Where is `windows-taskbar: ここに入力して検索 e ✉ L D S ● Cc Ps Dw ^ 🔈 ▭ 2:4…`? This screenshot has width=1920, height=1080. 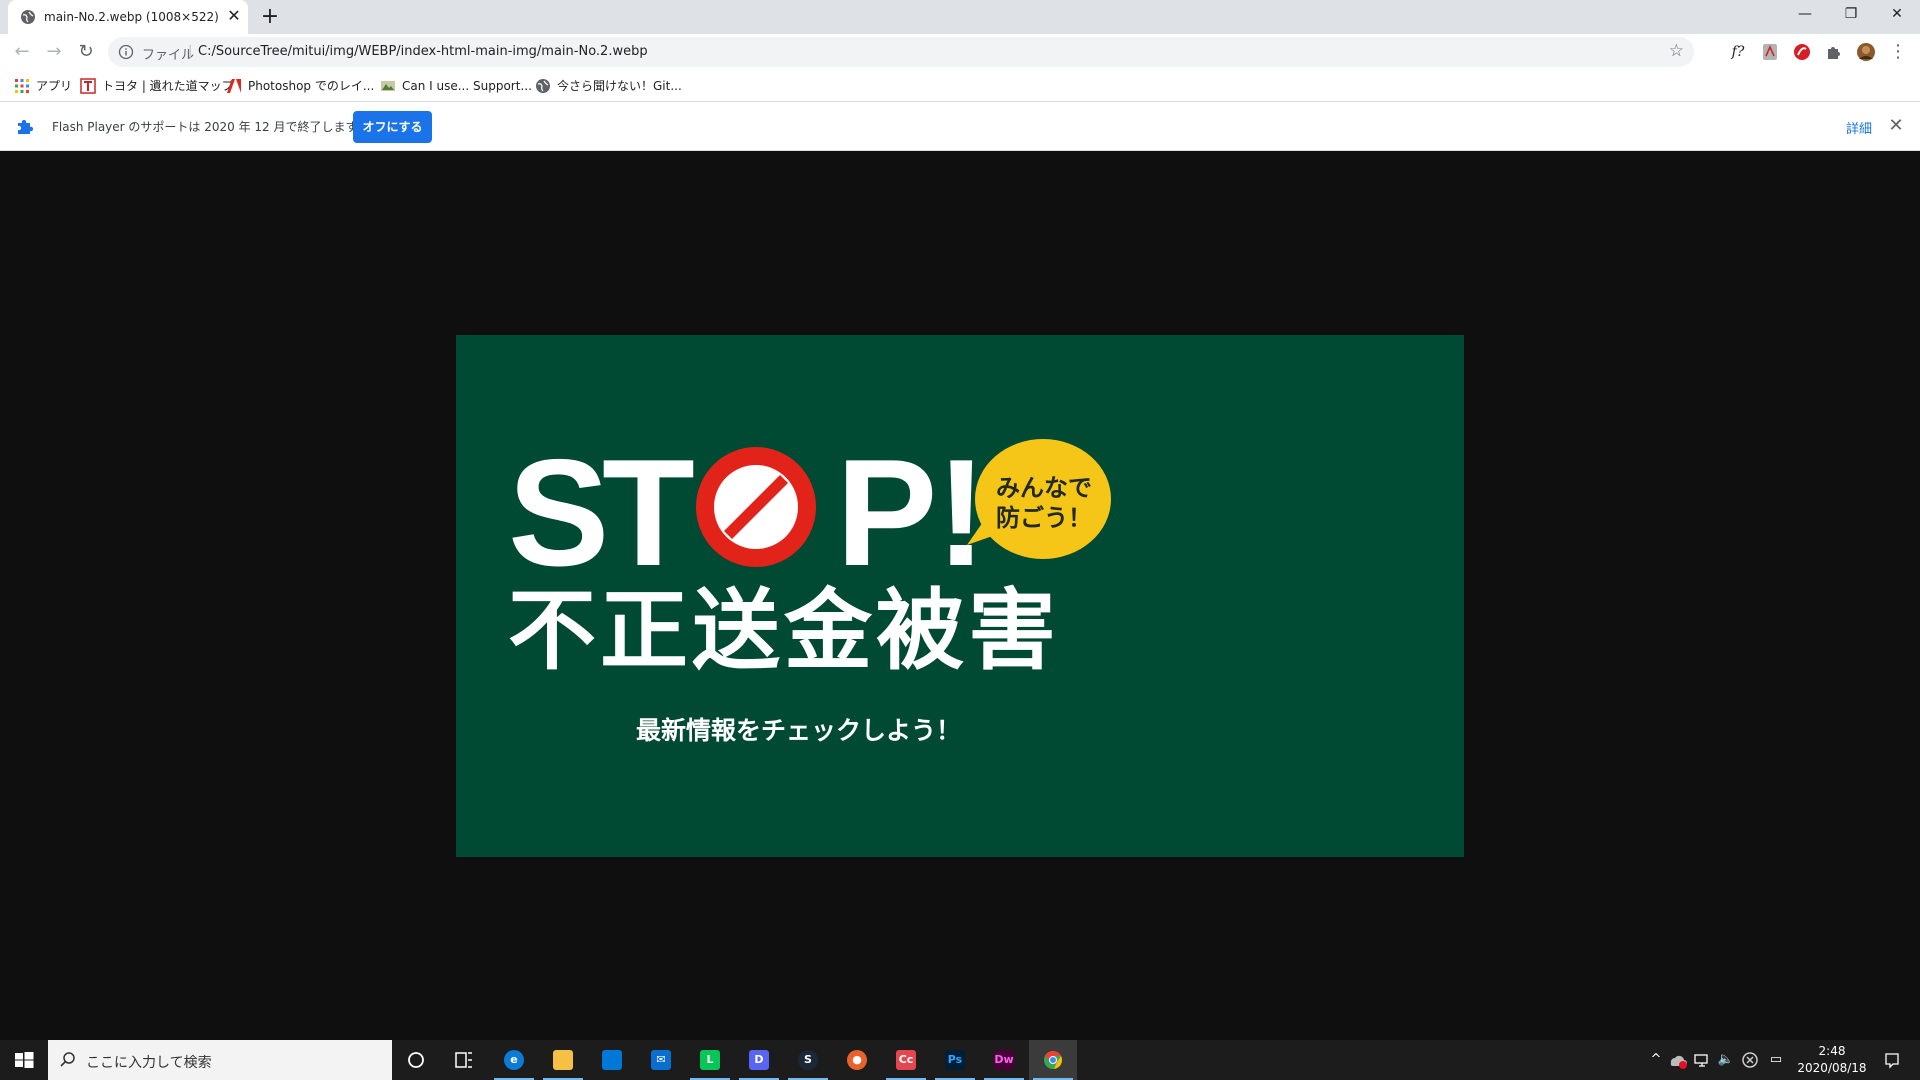 windows-taskbar: ここに入力して検索 e ✉ L D S ● Cc Ps Dw ^ 🔈 ▭ 2:4… is located at coordinates (960, 1060).